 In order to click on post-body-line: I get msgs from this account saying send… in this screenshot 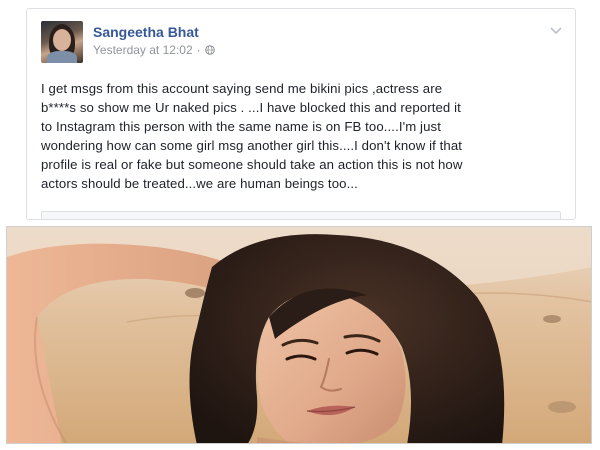, I will do `click(242, 88)`.